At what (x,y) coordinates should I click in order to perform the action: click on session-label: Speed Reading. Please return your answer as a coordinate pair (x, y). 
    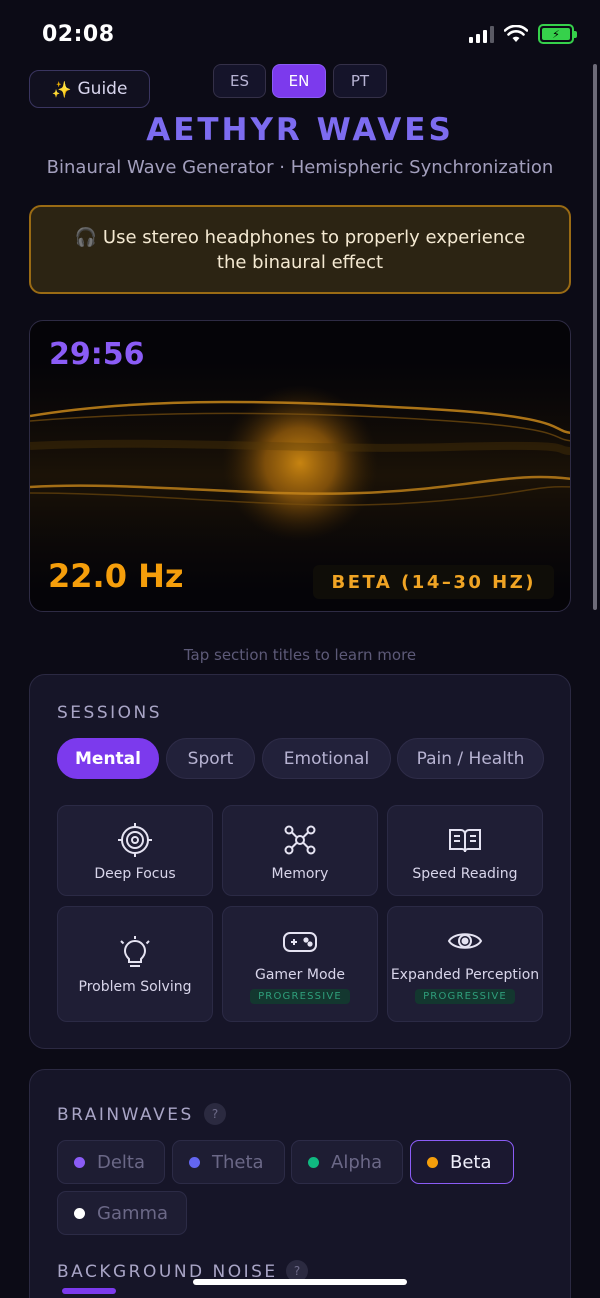
    Looking at the image, I should click on (465, 874).